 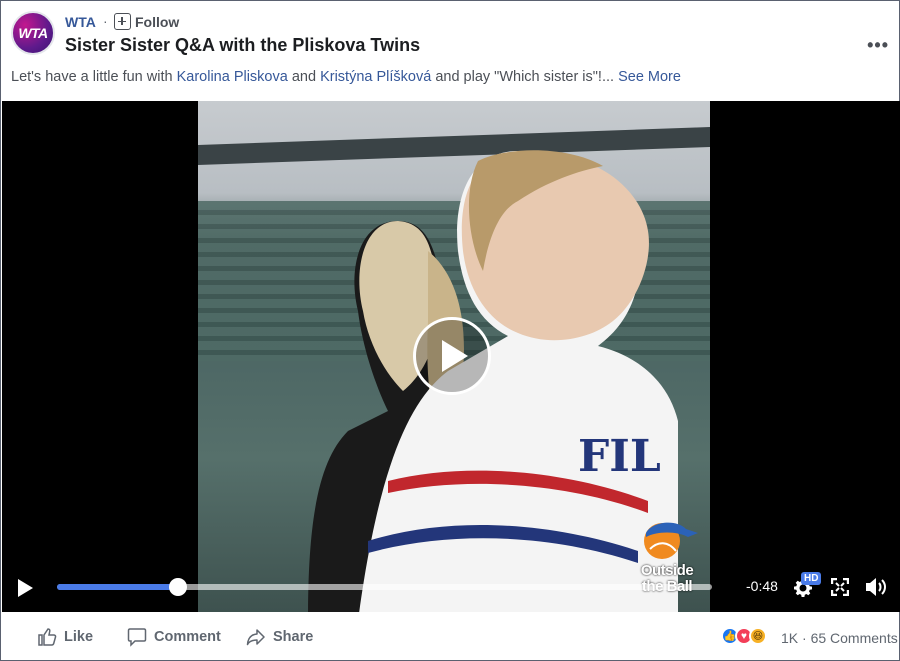 I want to click on tennis-ball-cap-icon, so click(x=671, y=540).